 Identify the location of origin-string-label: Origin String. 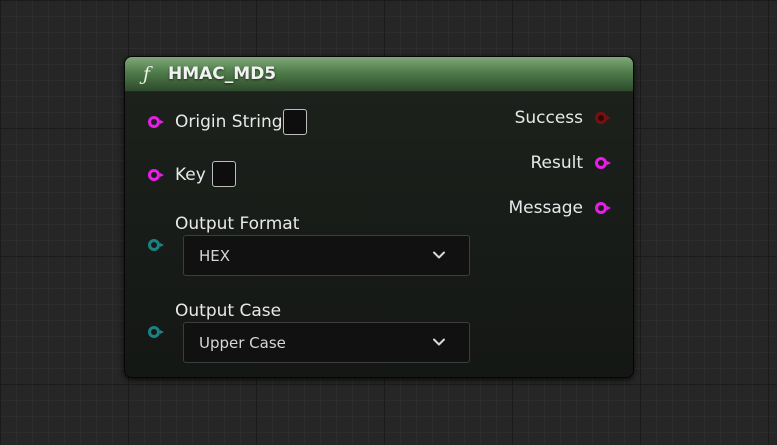
(229, 122).